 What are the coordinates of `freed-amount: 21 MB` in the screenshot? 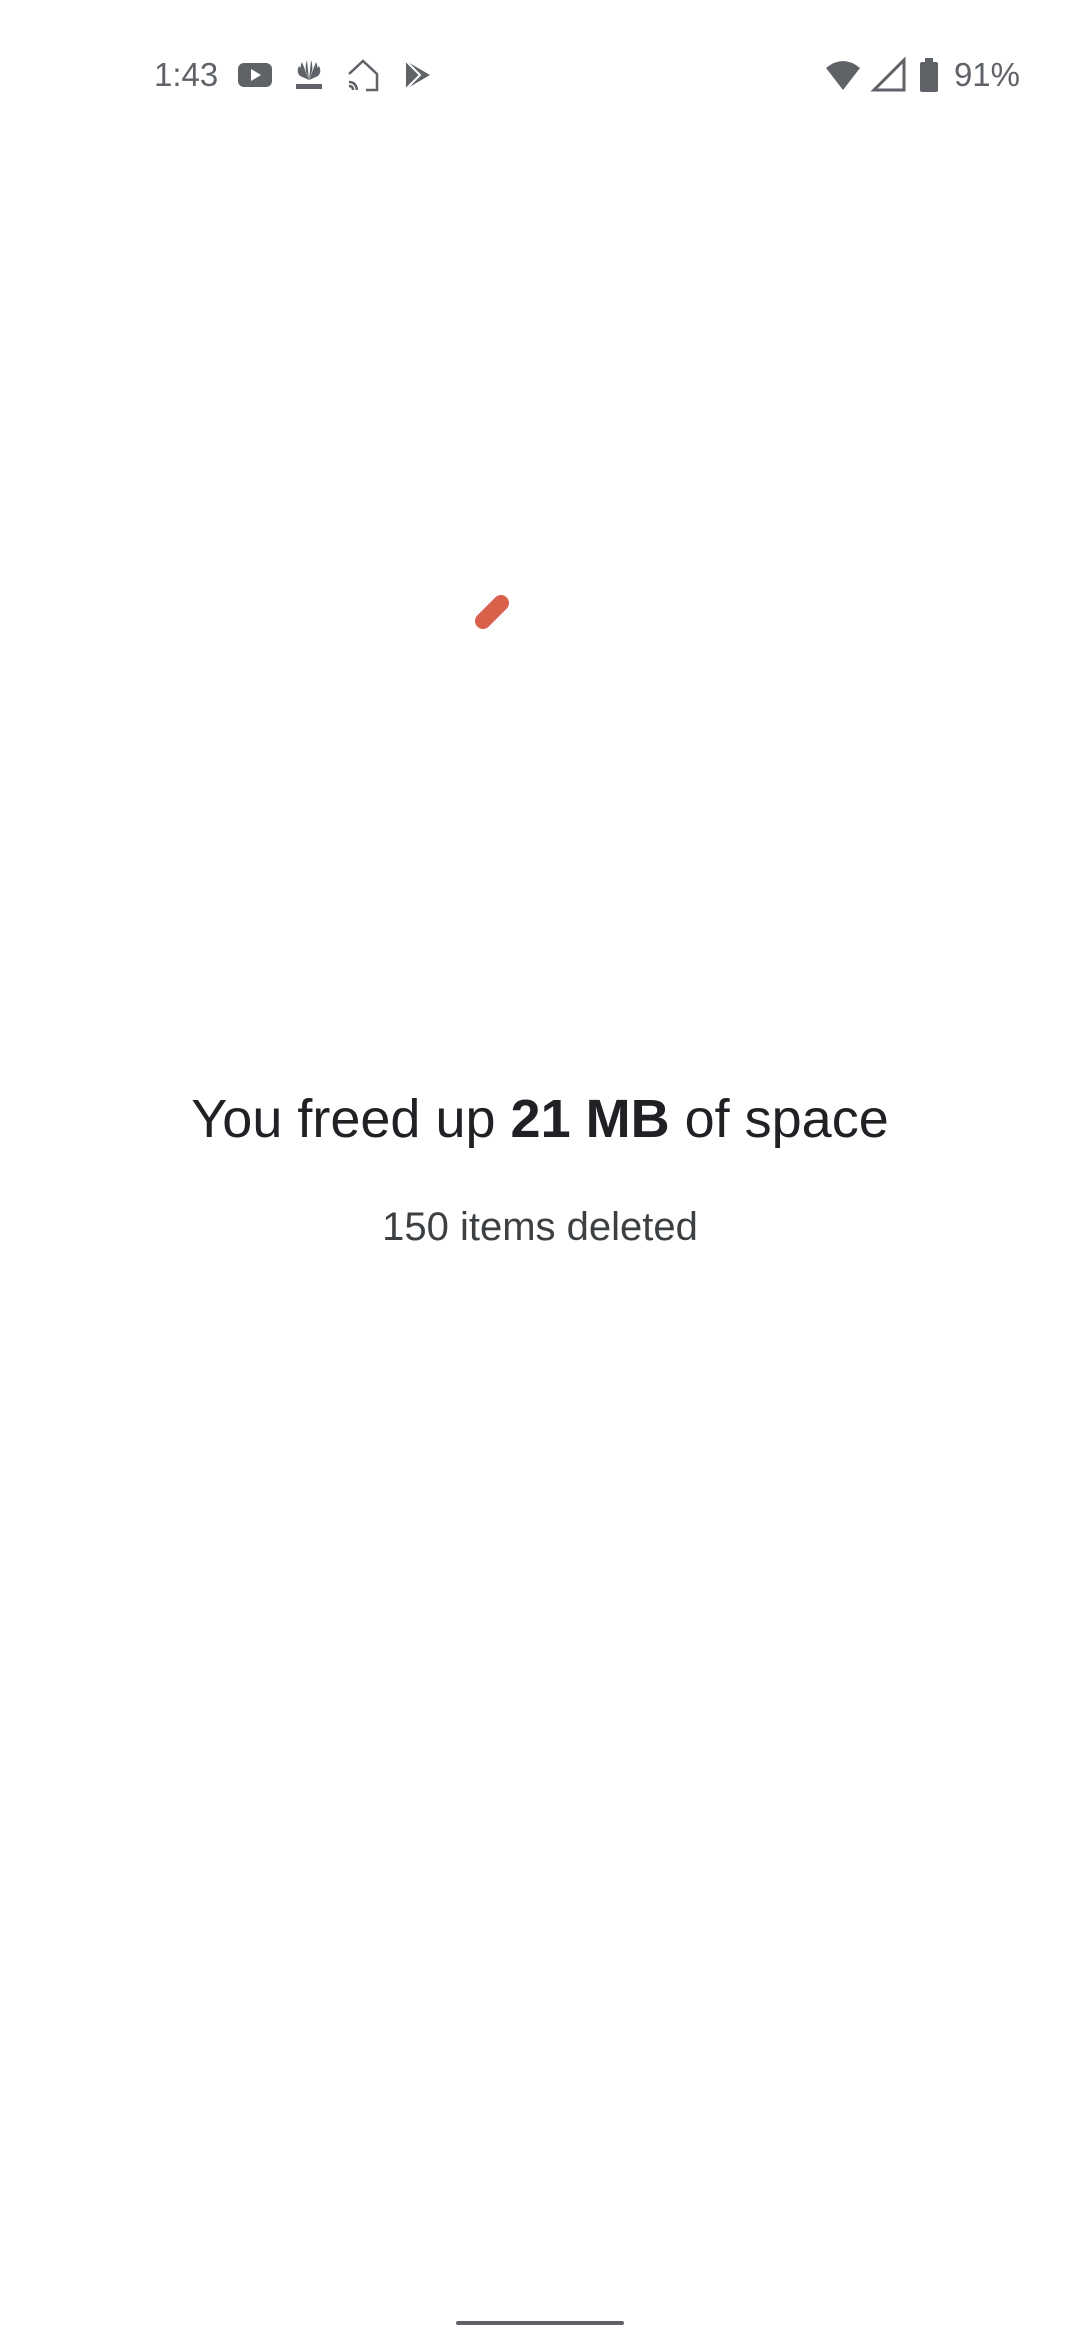 It's located at (590, 1119).